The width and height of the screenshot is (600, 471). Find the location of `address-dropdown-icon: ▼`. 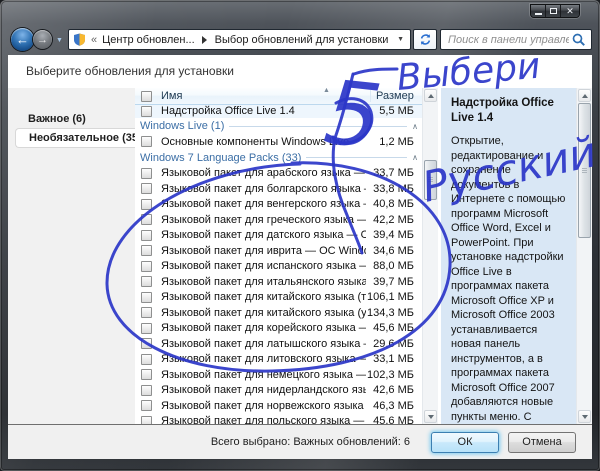

address-dropdown-icon: ▼ is located at coordinates (400, 39).